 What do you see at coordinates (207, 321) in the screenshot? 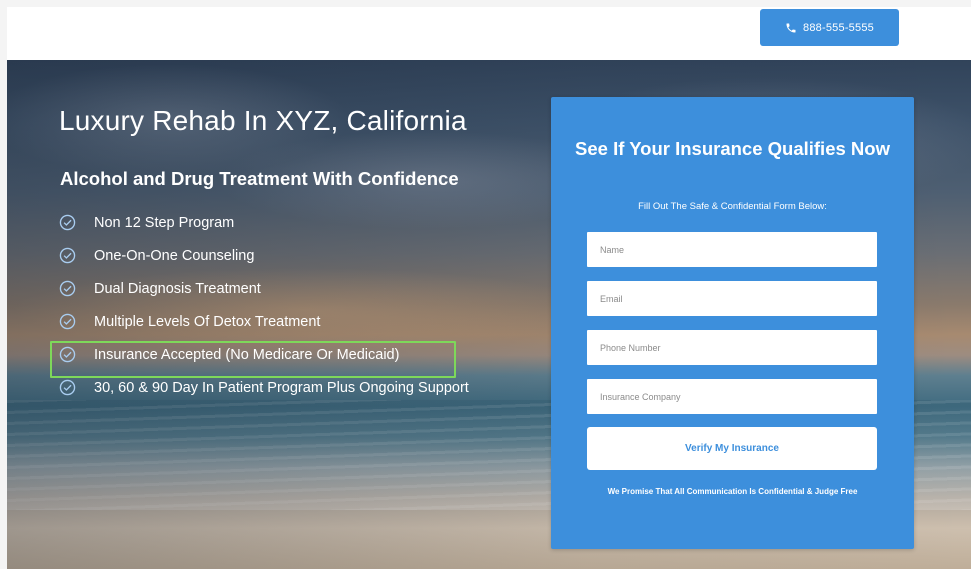
I see `feature-label: Multiple Levels Of Detox Treatment` at bounding box center [207, 321].